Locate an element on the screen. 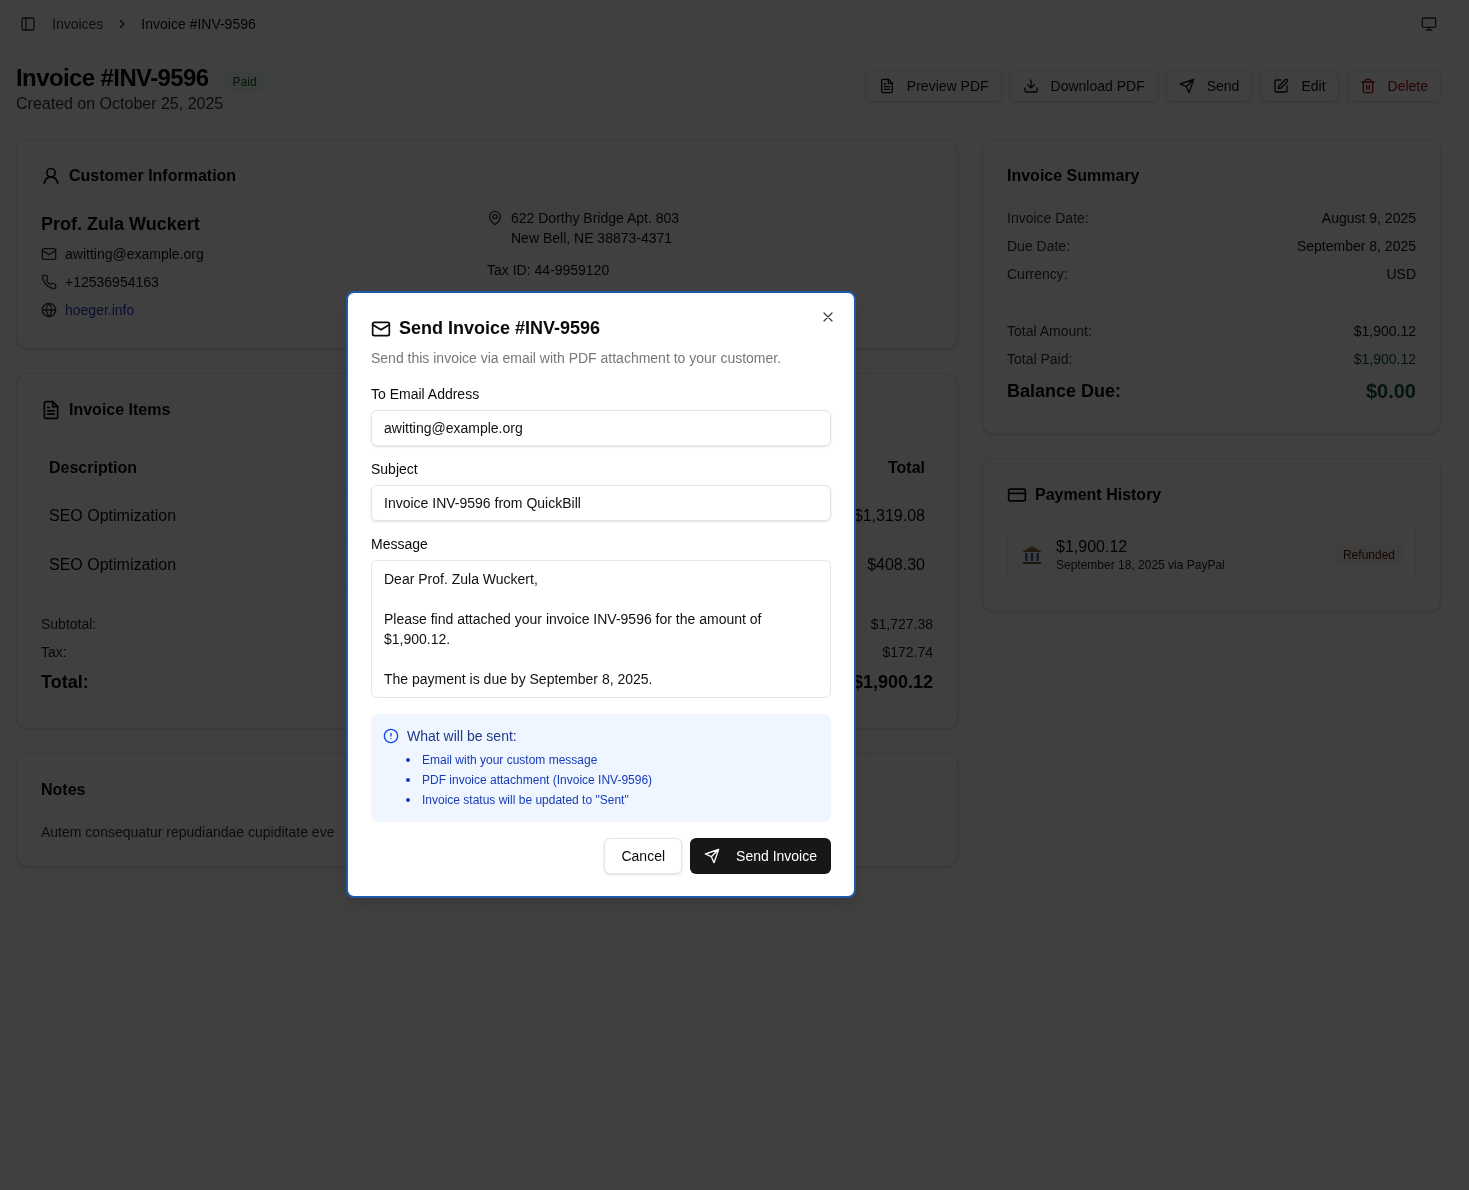 Image resolution: width=1469 pixels, height=1190 pixels. table-cell-text: $408.30 is located at coordinates (896, 565).